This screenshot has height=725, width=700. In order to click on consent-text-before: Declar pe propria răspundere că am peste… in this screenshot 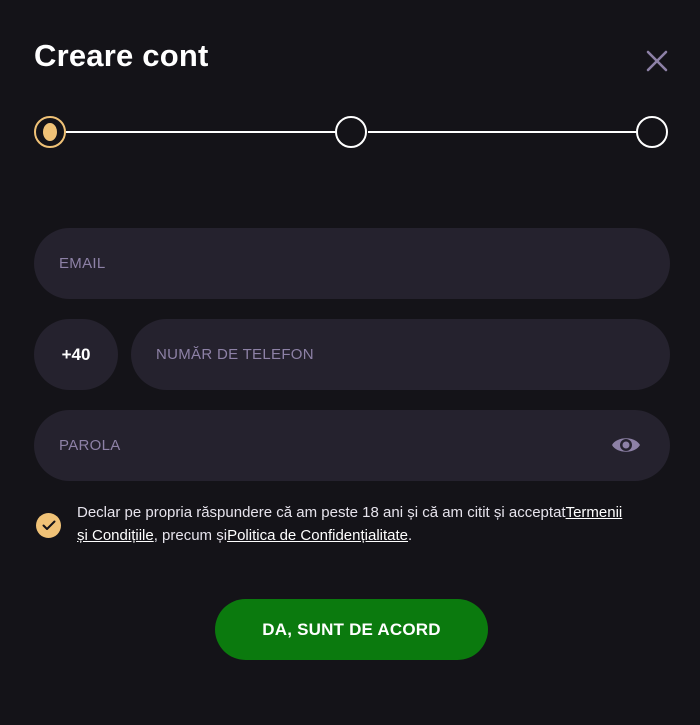, I will do `click(321, 512)`.